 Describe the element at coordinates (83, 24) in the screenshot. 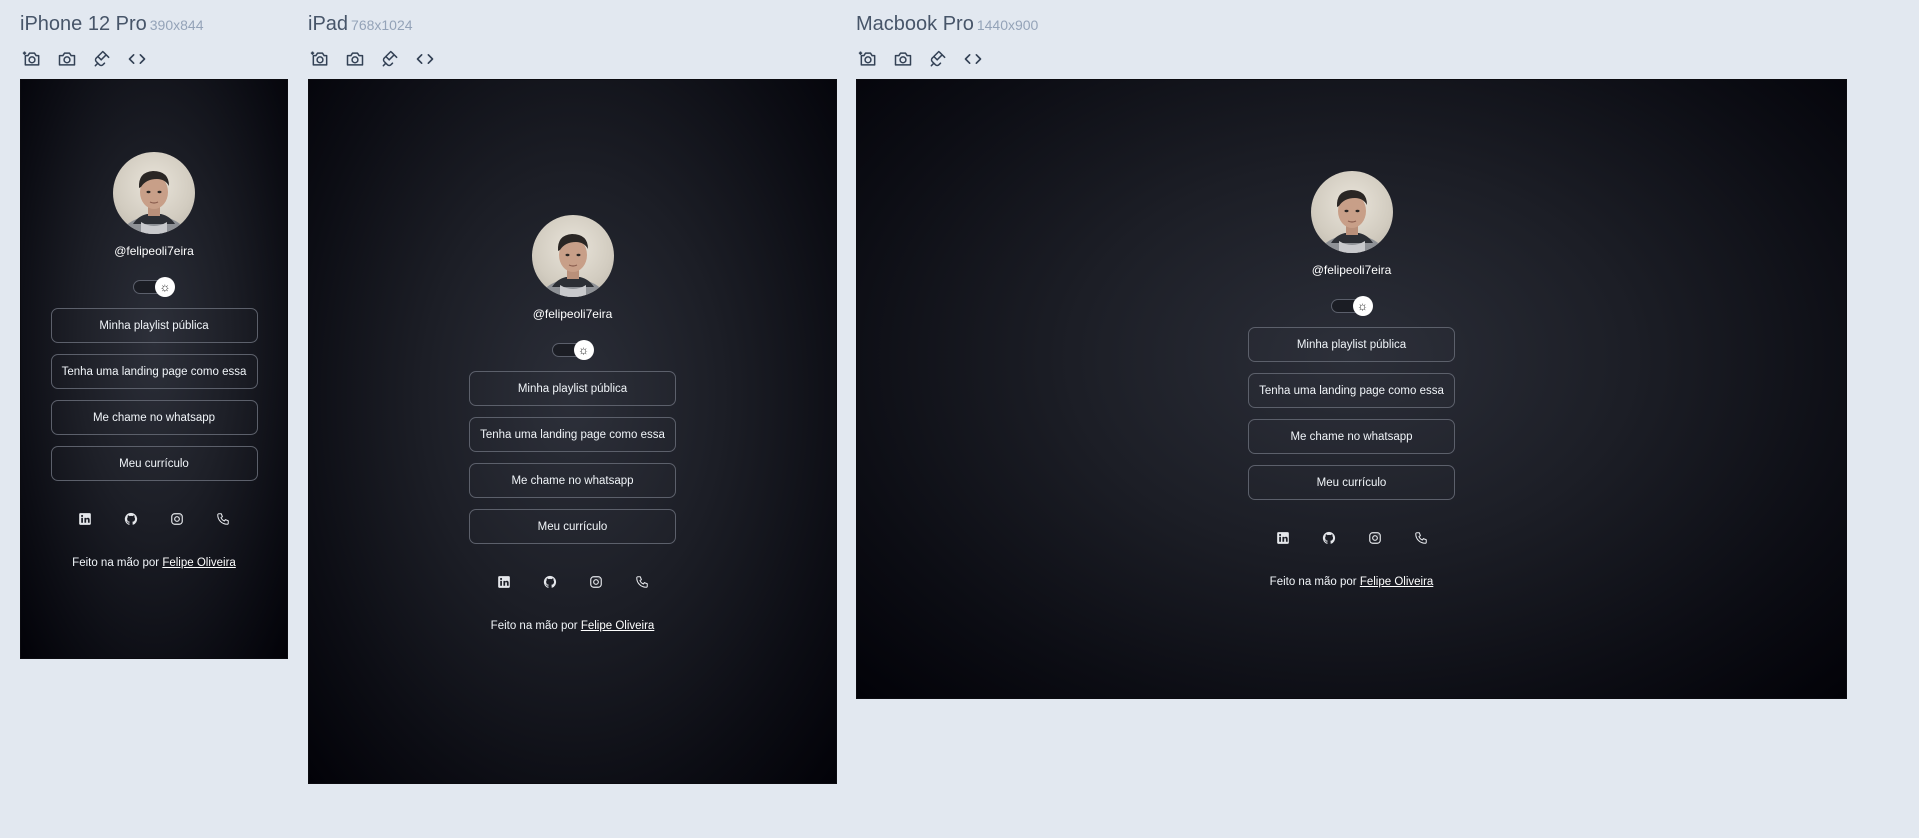

I see `device-name: iPhone 12 Pro` at that location.